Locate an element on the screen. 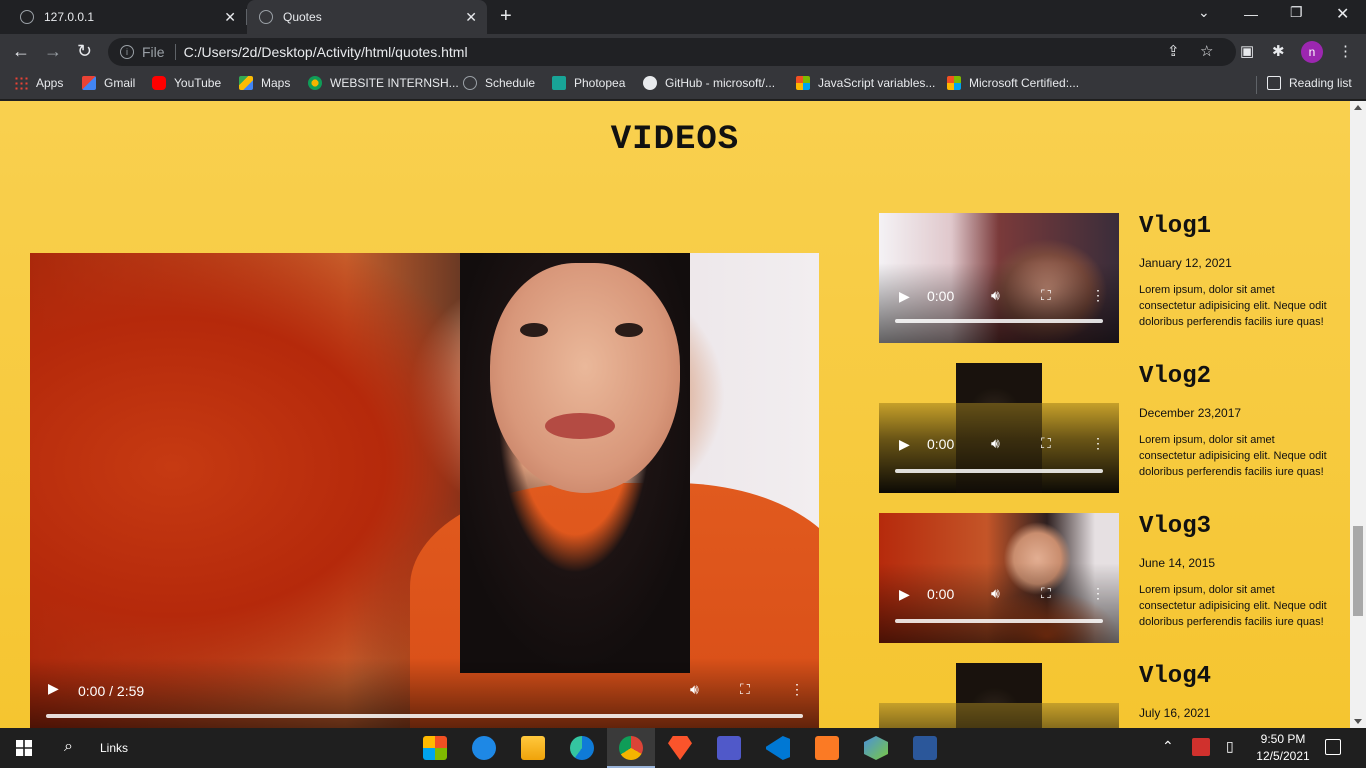  restore-button: ❐ is located at coordinates (1296, 12).